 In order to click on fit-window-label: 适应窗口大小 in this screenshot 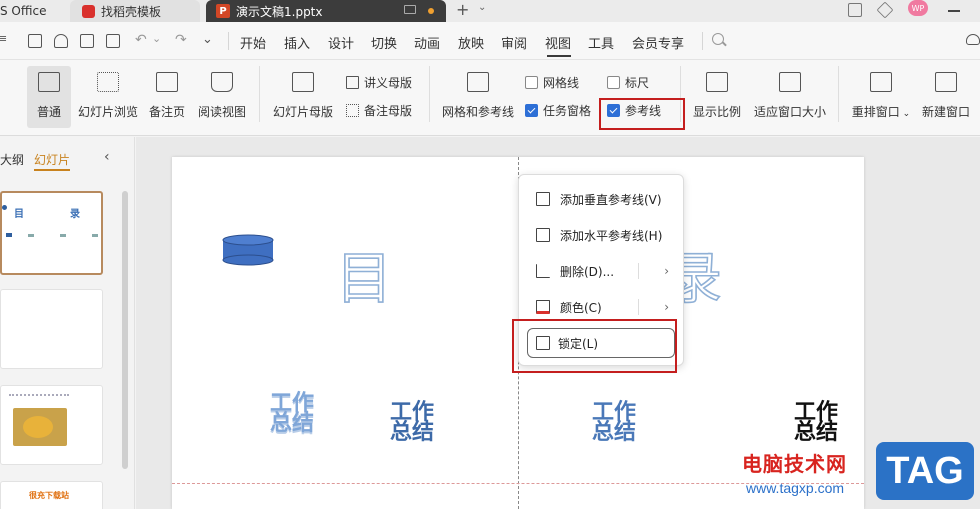, I will do `click(789, 112)`.